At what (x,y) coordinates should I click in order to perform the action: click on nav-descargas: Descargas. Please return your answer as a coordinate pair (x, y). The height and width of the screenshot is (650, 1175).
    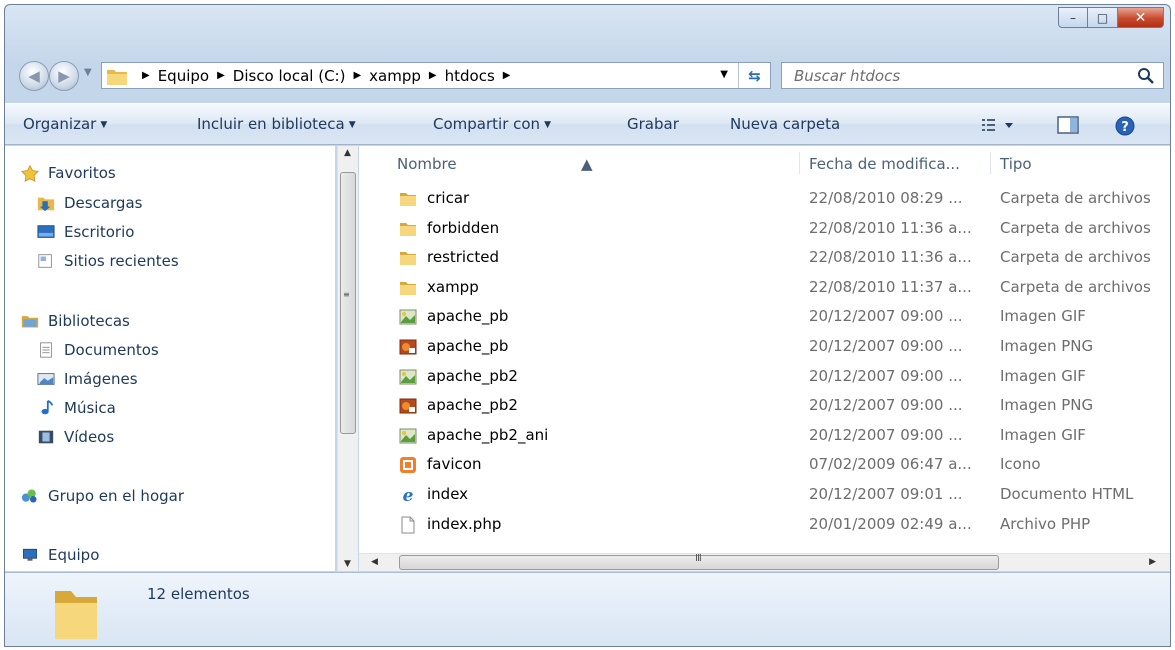
    Looking at the image, I should click on (89, 203).